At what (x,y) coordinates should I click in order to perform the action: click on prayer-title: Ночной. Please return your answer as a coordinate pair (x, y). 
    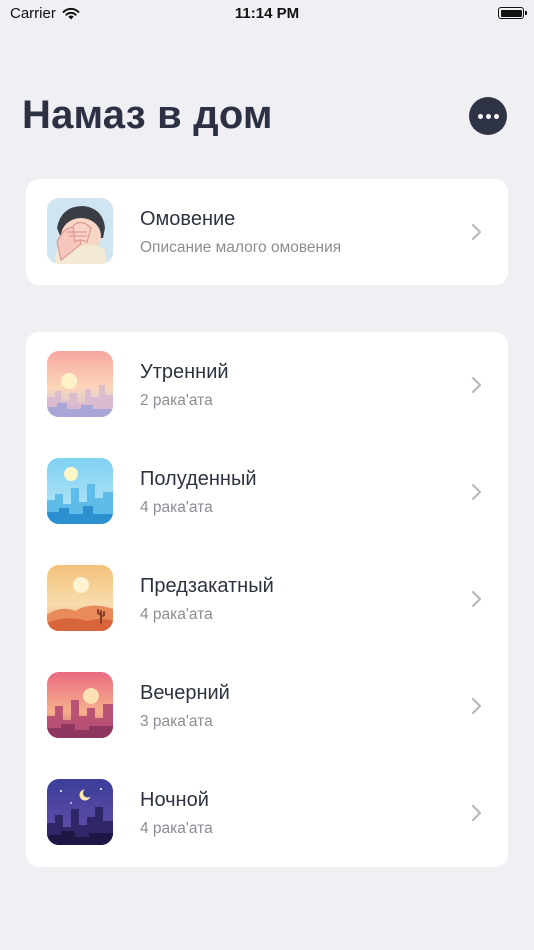
    Looking at the image, I should click on (174, 800).